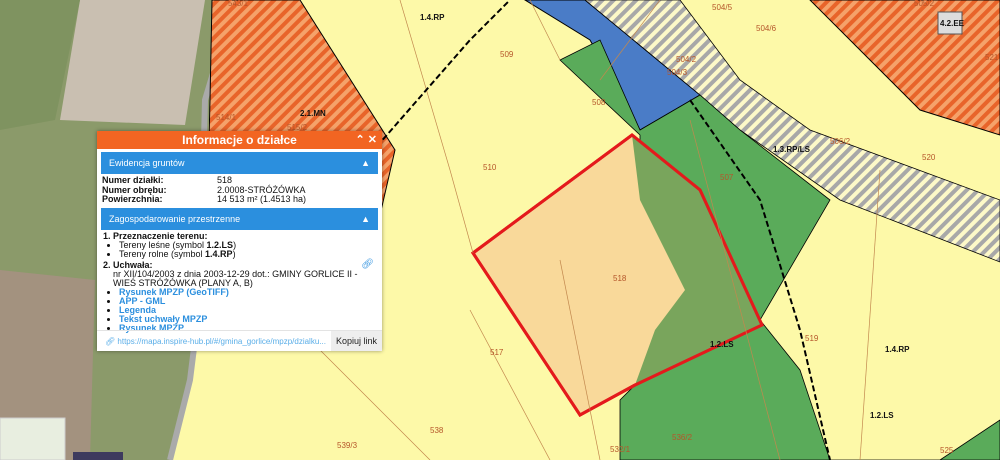 This screenshot has width=1000, height=460. Describe the element at coordinates (372, 140) in the screenshot. I see `close-icon: ✕` at that location.